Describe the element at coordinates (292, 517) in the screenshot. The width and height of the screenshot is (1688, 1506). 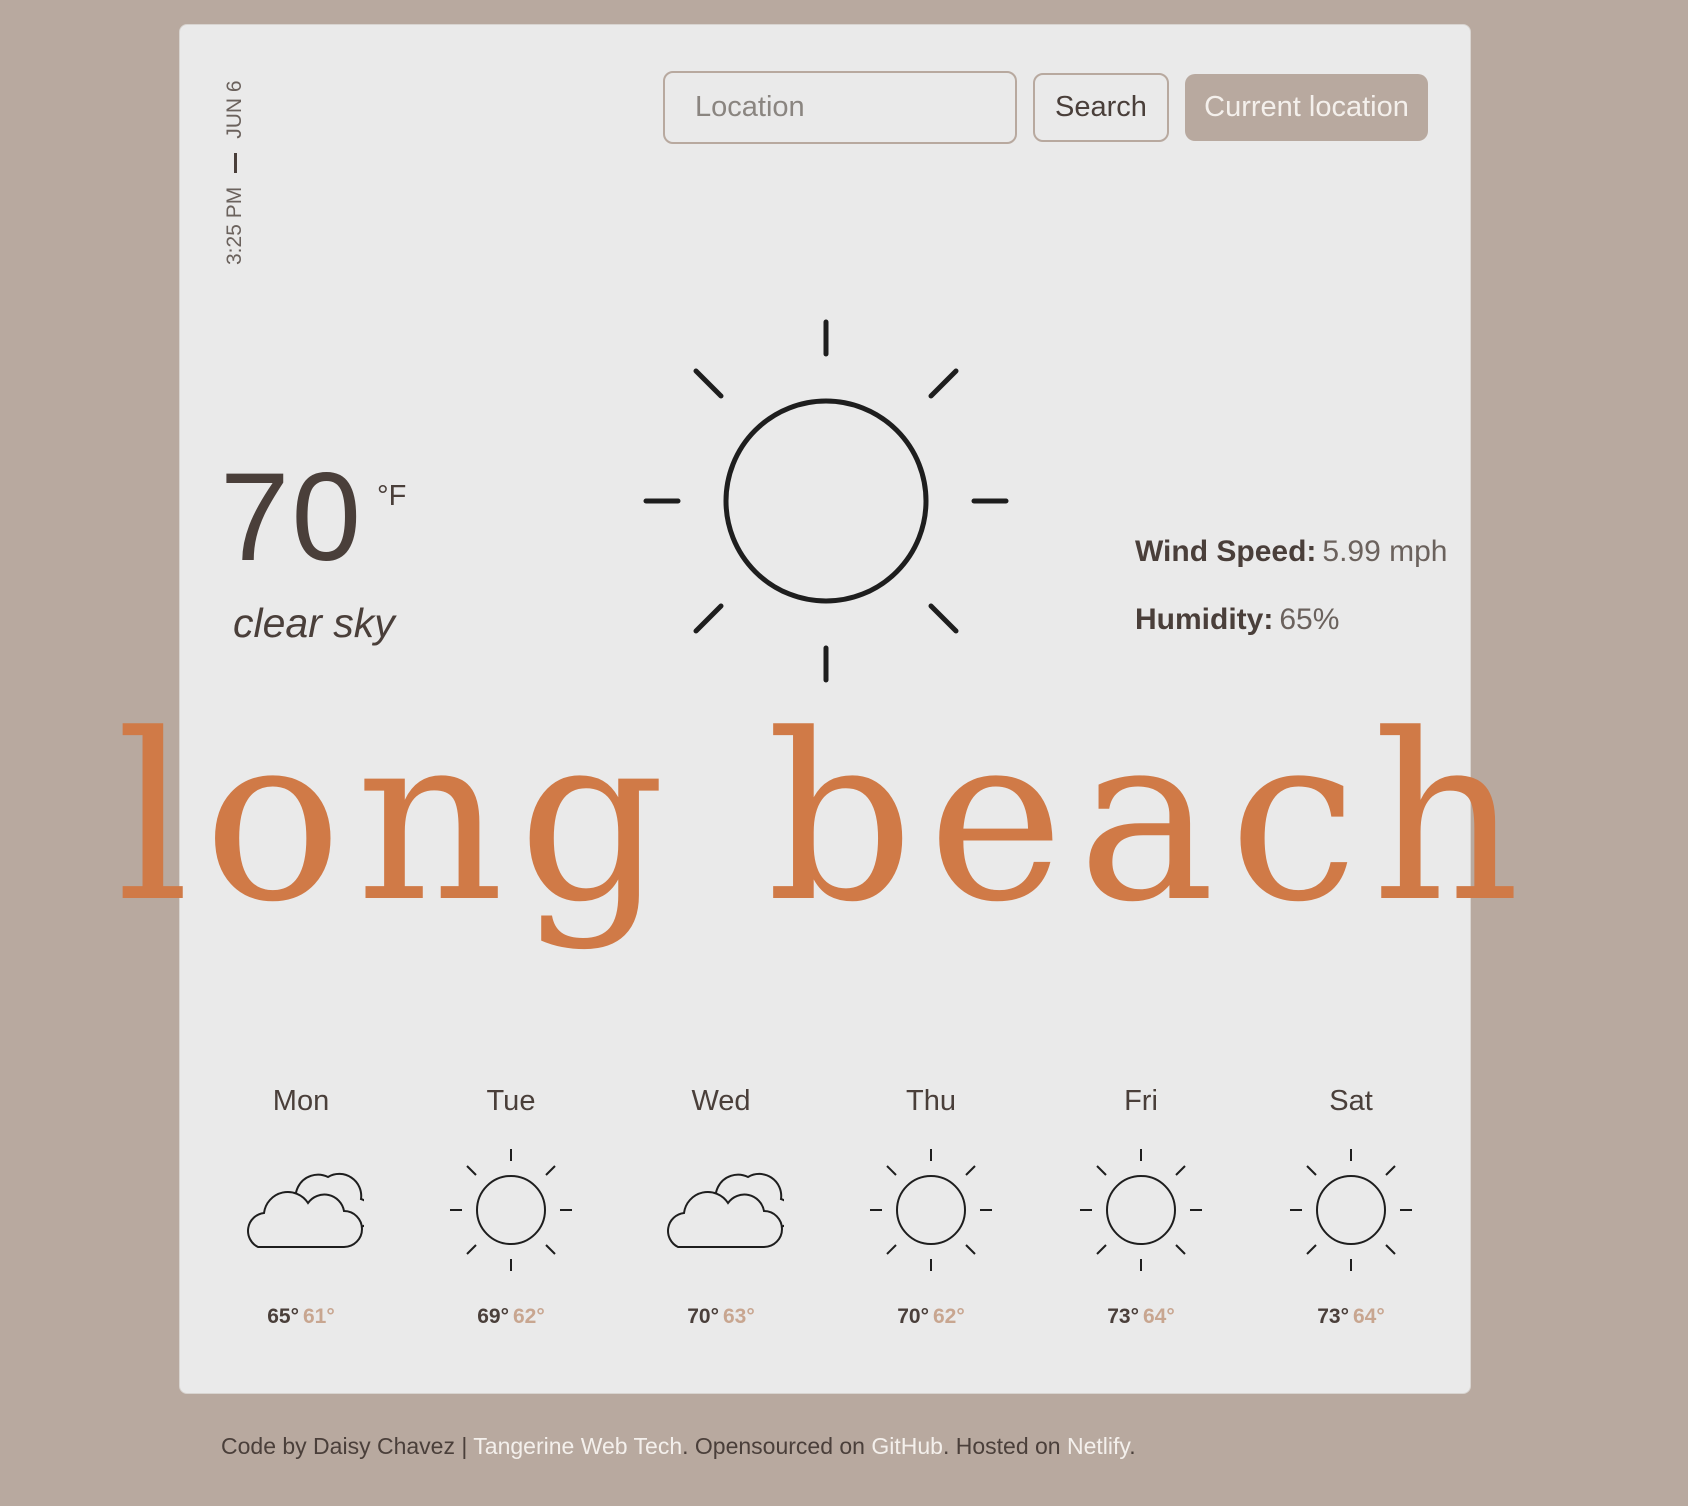
I see `current-temperature: 70` at that location.